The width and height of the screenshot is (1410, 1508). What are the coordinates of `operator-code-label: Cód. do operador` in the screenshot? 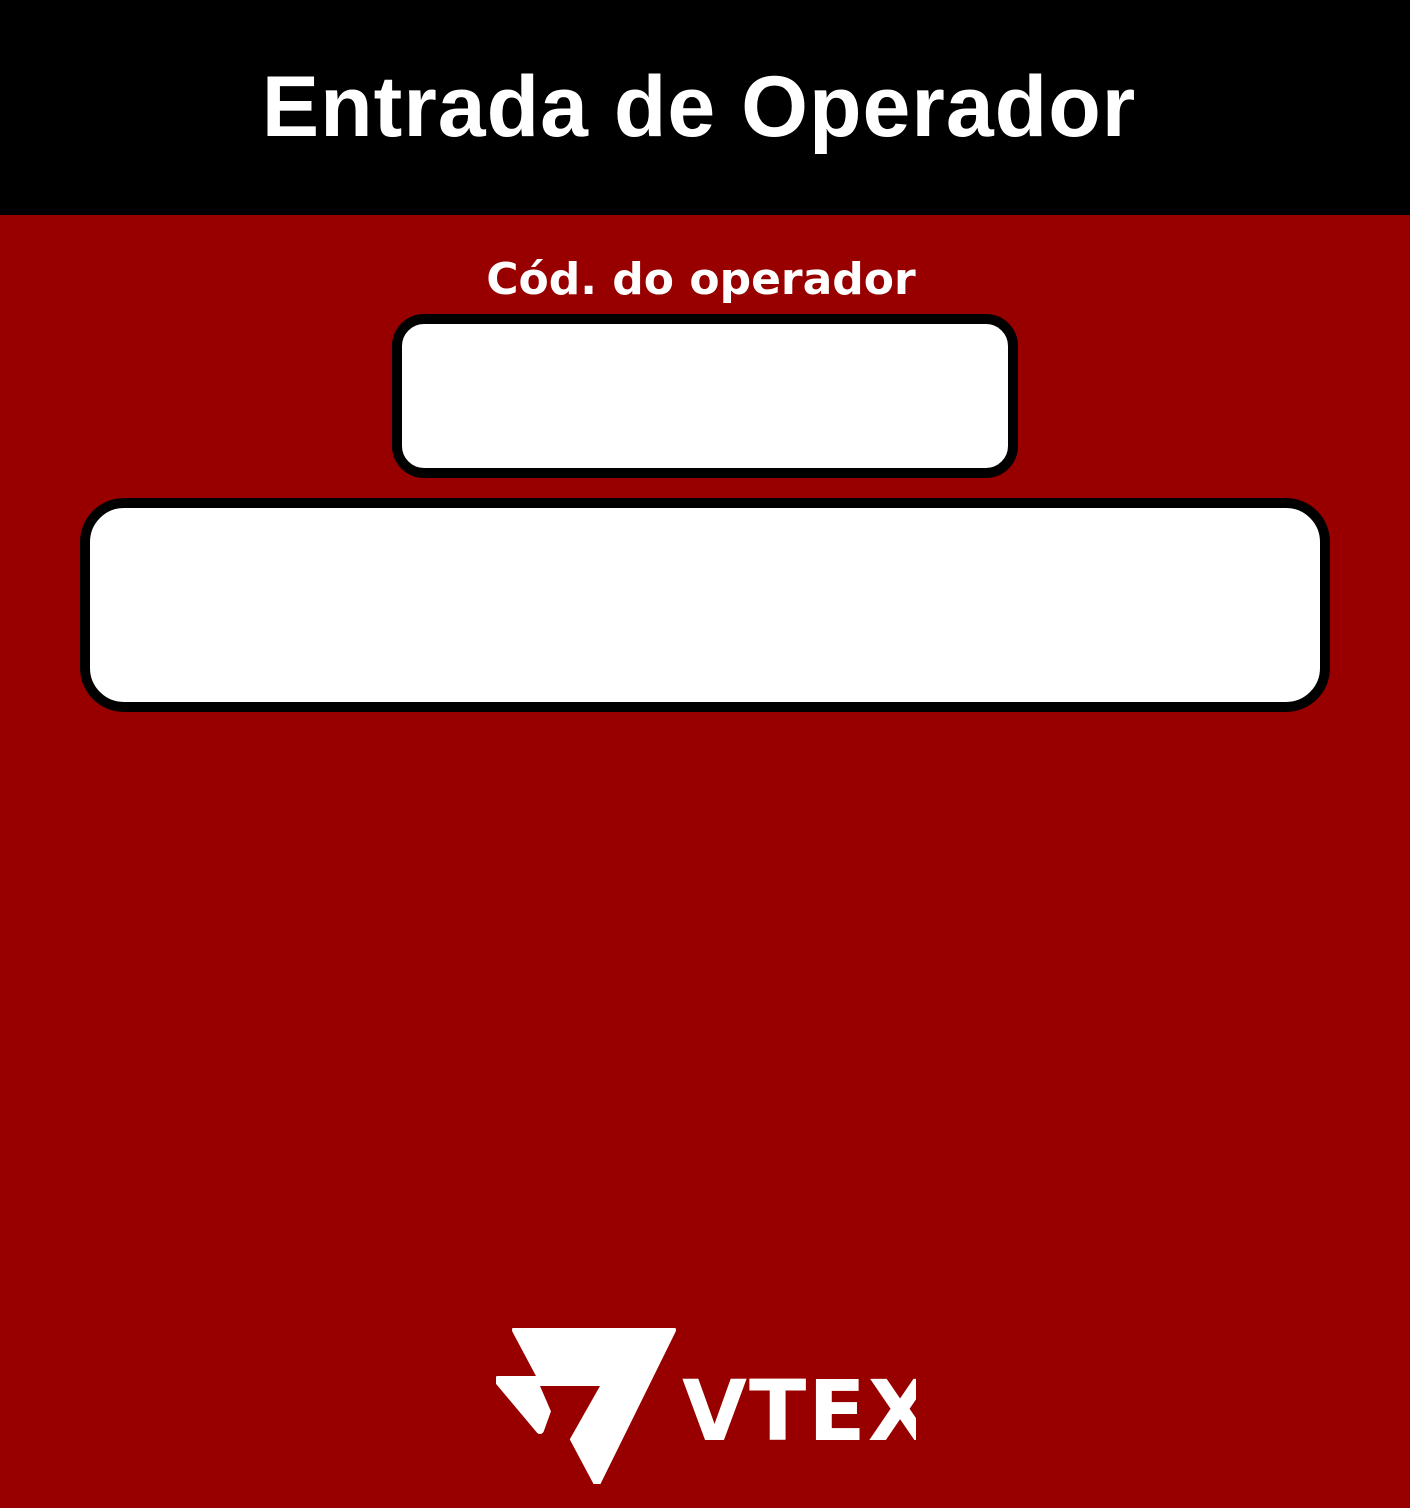 It's located at (701, 279).